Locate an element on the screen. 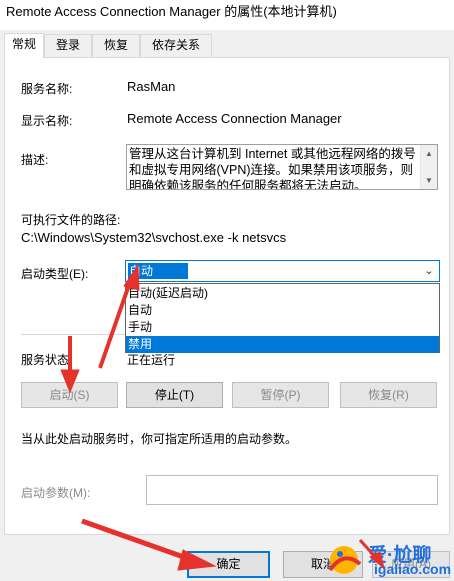 Image resolution: width=454 pixels, height=581 pixels. service-status-value: 正在运行 is located at coordinates (151, 360).